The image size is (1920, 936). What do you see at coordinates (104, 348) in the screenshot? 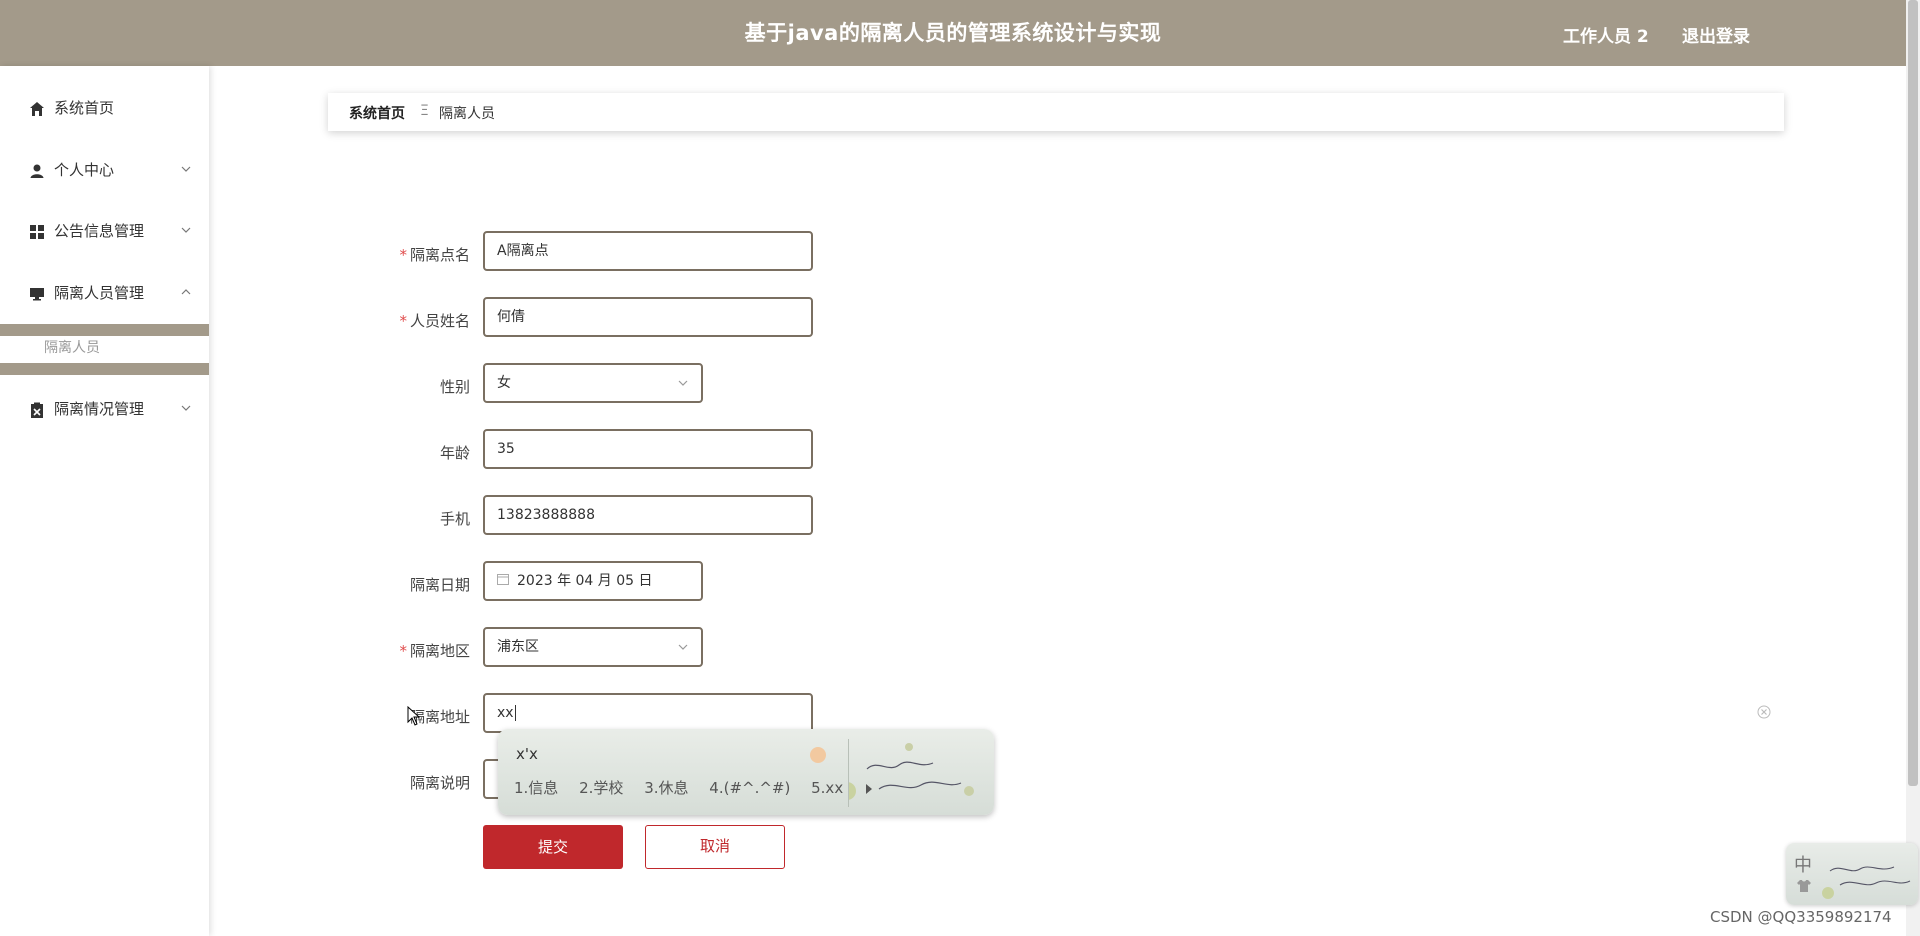
I see `sidebar-subitem-isolated-personnel: 隔离人员` at bounding box center [104, 348].